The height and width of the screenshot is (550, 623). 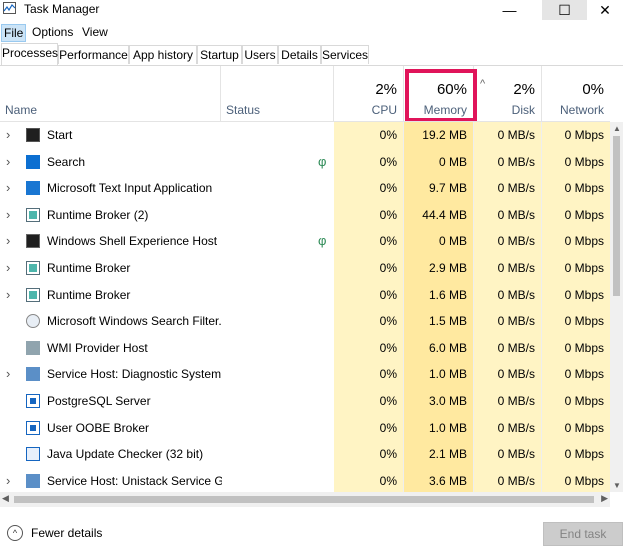 What do you see at coordinates (576, 93) in the screenshot?
I see `column-header-network: 0% Network` at bounding box center [576, 93].